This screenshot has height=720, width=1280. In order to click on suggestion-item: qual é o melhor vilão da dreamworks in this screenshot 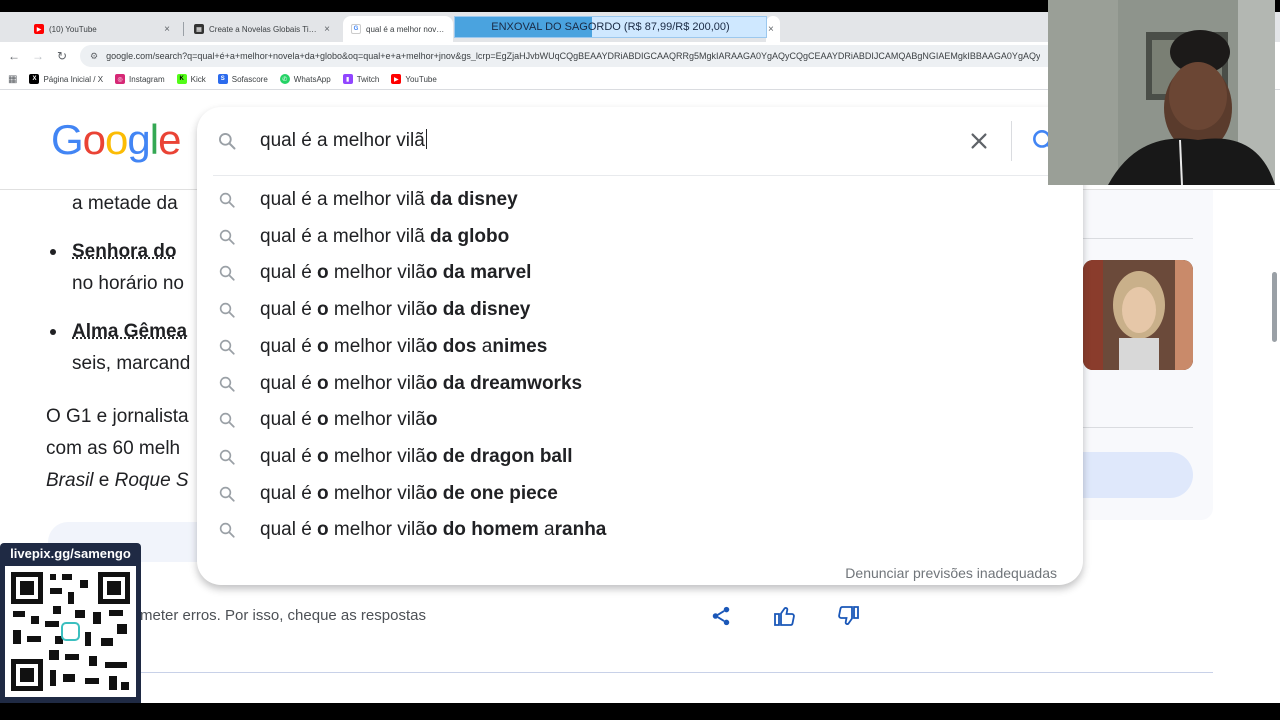, I will do `click(640, 384)`.